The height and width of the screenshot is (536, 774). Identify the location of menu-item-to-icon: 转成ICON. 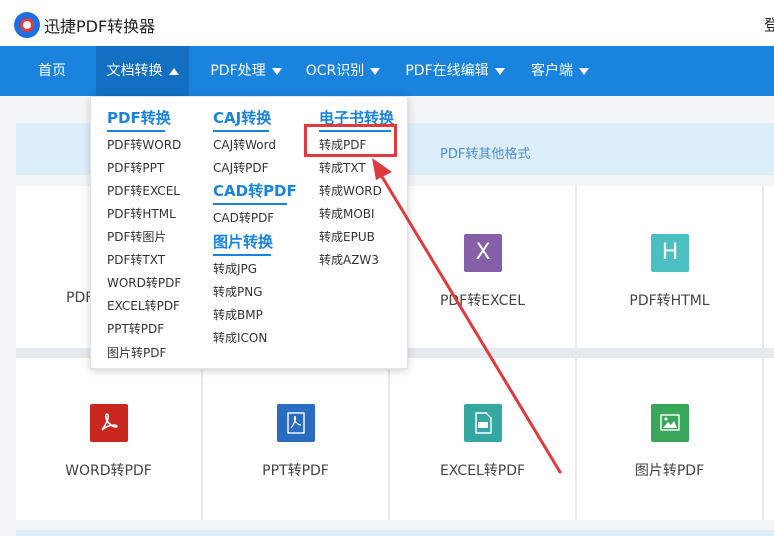
(240, 337).